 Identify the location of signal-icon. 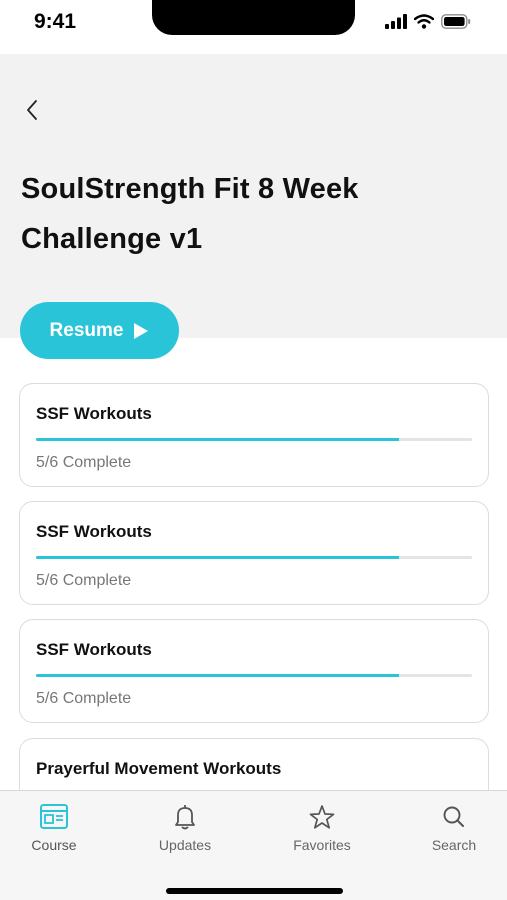
(396, 21).